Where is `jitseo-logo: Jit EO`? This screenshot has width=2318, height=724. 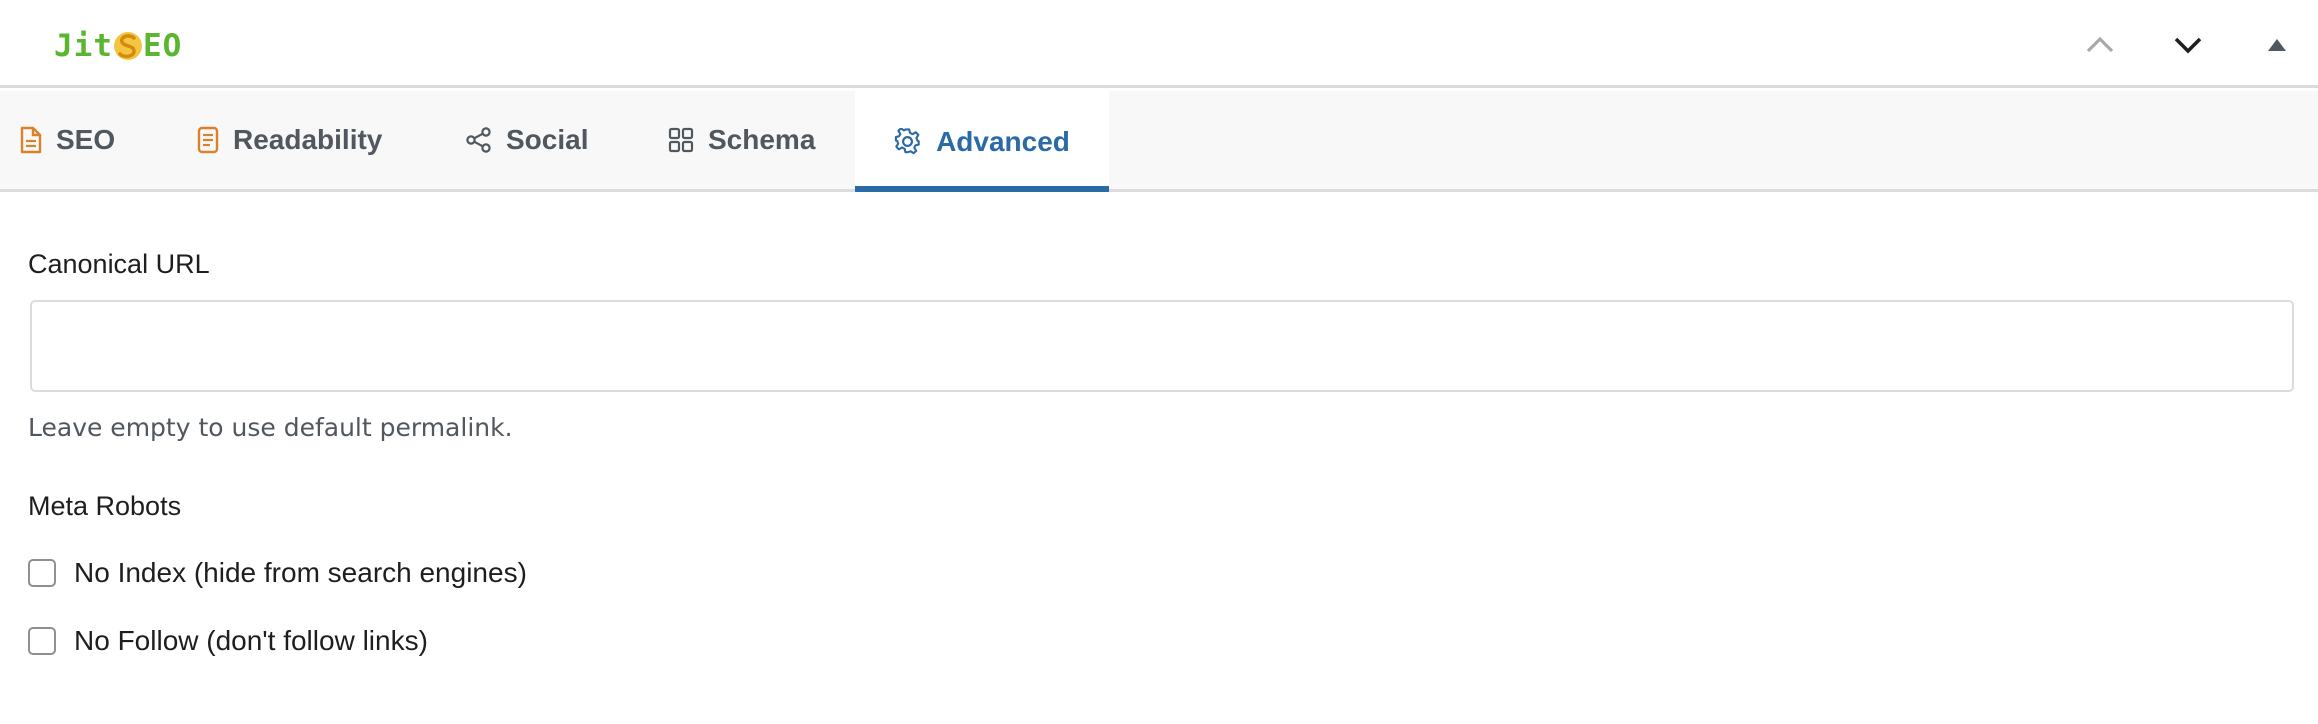 jitseo-logo: Jit EO is located at coordinates (118, 46).